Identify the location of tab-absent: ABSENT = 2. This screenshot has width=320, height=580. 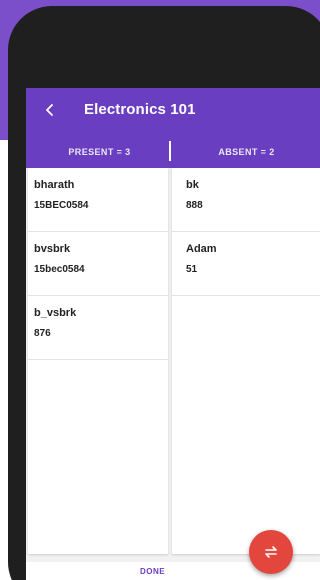
(246, 152).